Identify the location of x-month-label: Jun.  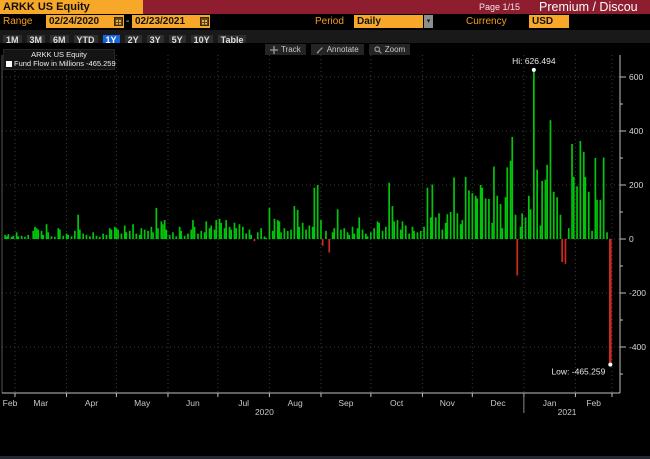
(193, 403).